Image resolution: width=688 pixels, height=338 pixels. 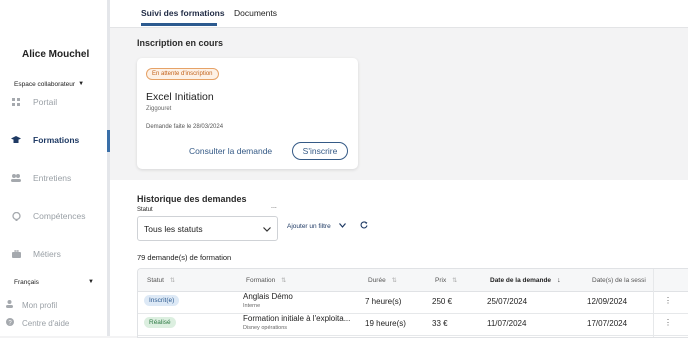 What do you see at coordinates (619, 280) in the screenshot?
I see `column-header-date-session: Date(s) de la sessi` at bounding box center [619, 280].